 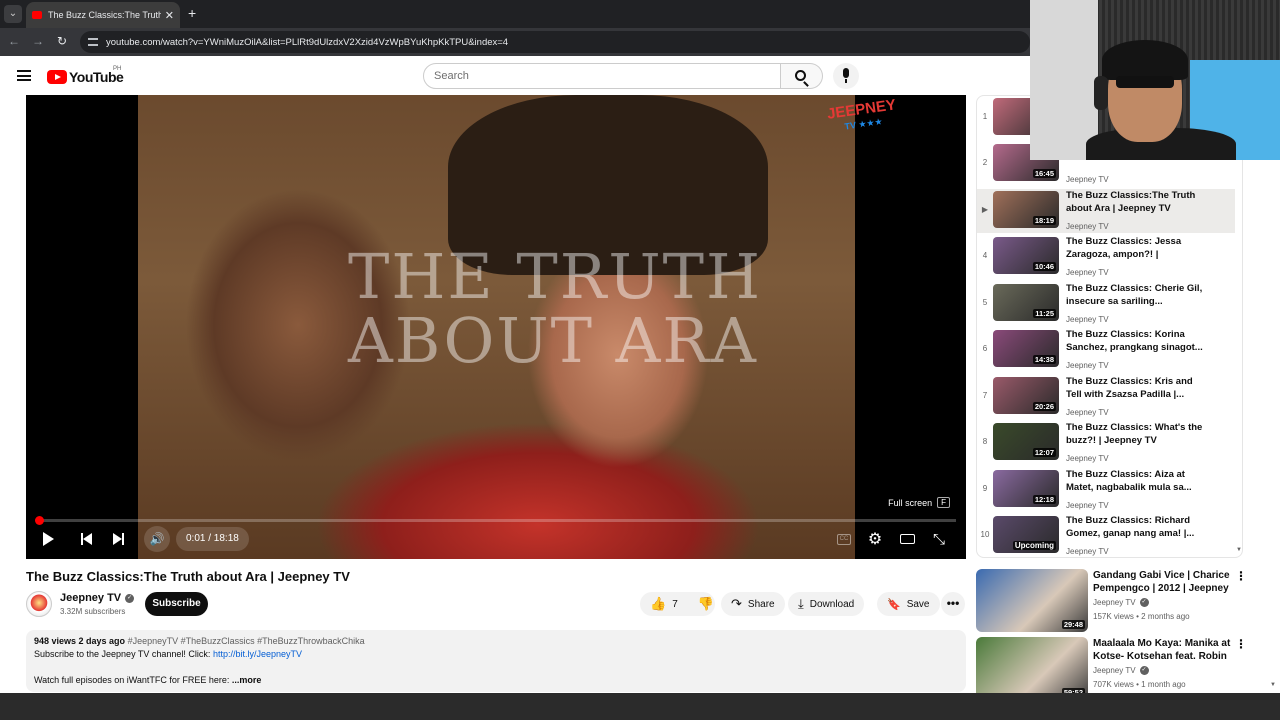 I want to click on search-input: Search, so click(x=602, y=76).